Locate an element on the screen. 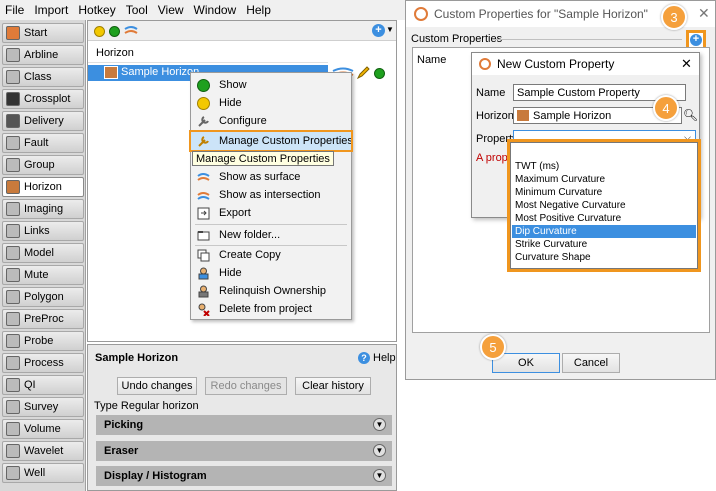  tool-horizon: Horizon is located at coordinates (43, 187).